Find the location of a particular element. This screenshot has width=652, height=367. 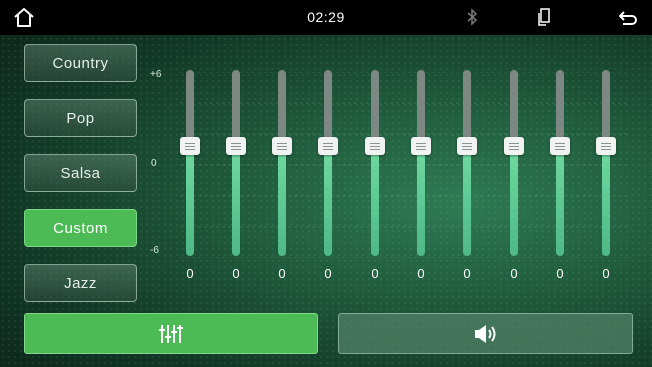

scale-zero-label: 0 is located at coordinates (154, 163).